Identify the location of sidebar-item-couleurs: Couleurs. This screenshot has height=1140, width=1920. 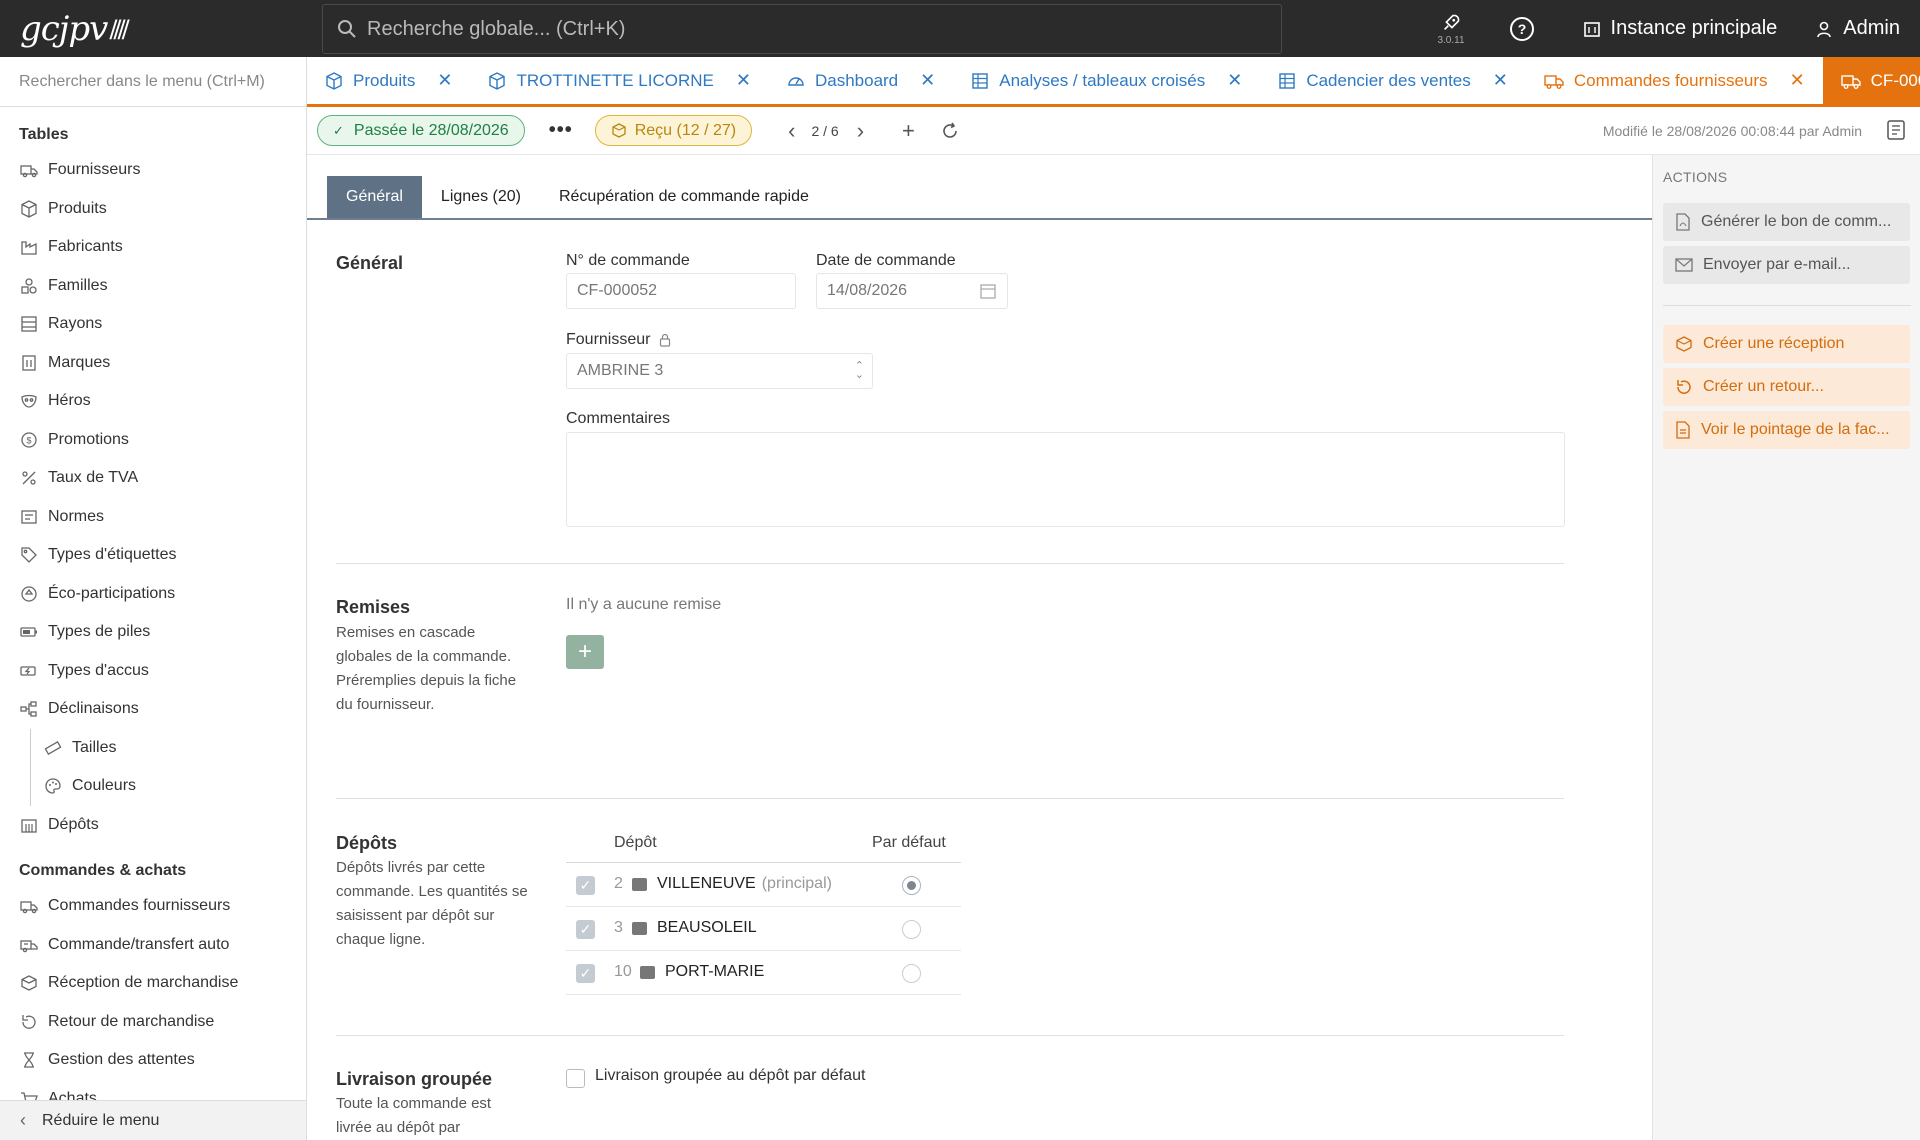
(168, 786).